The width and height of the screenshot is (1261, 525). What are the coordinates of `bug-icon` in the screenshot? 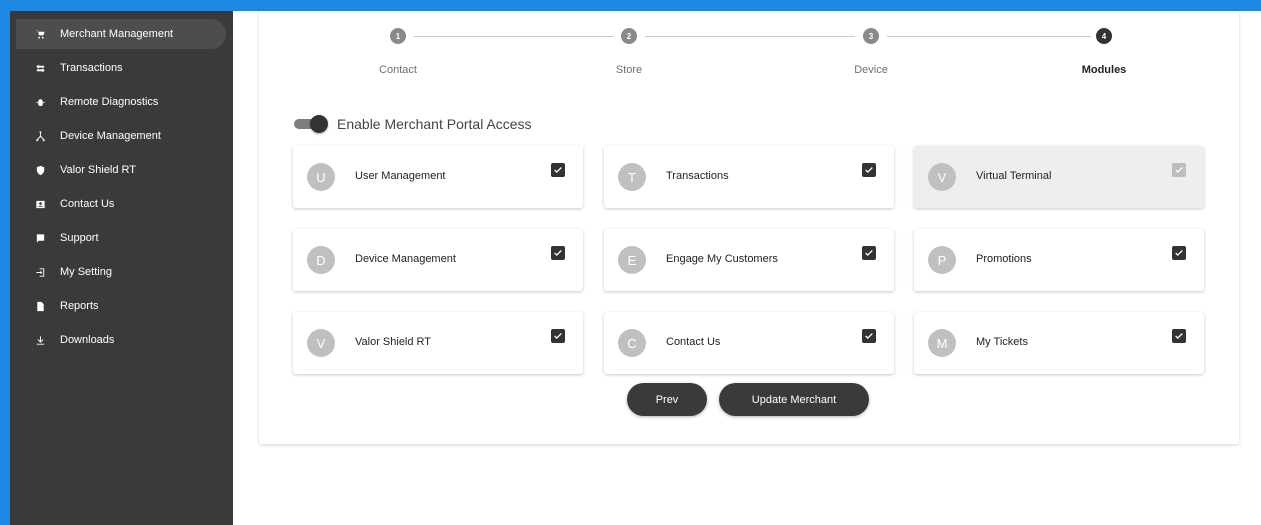 It's located at (40, 102).